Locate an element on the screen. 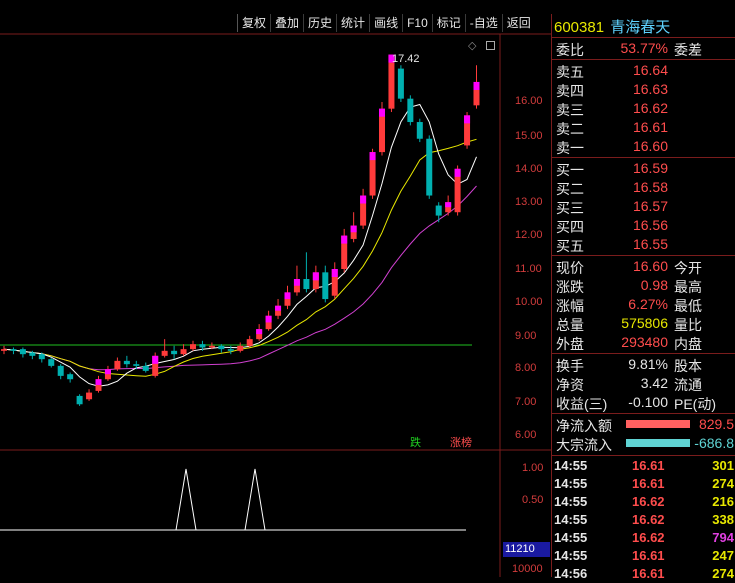 The height and width of the screenshot is (583, 735). block-inflow-row: 大宗流入 -686.8 is located at coordinates (645, 444).